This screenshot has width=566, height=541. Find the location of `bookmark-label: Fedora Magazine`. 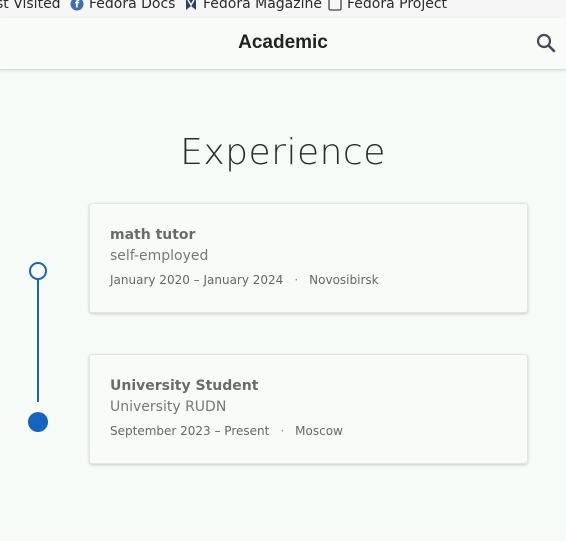

bookmark-label: Fedora Magazine is located at coordinates (262, 6).